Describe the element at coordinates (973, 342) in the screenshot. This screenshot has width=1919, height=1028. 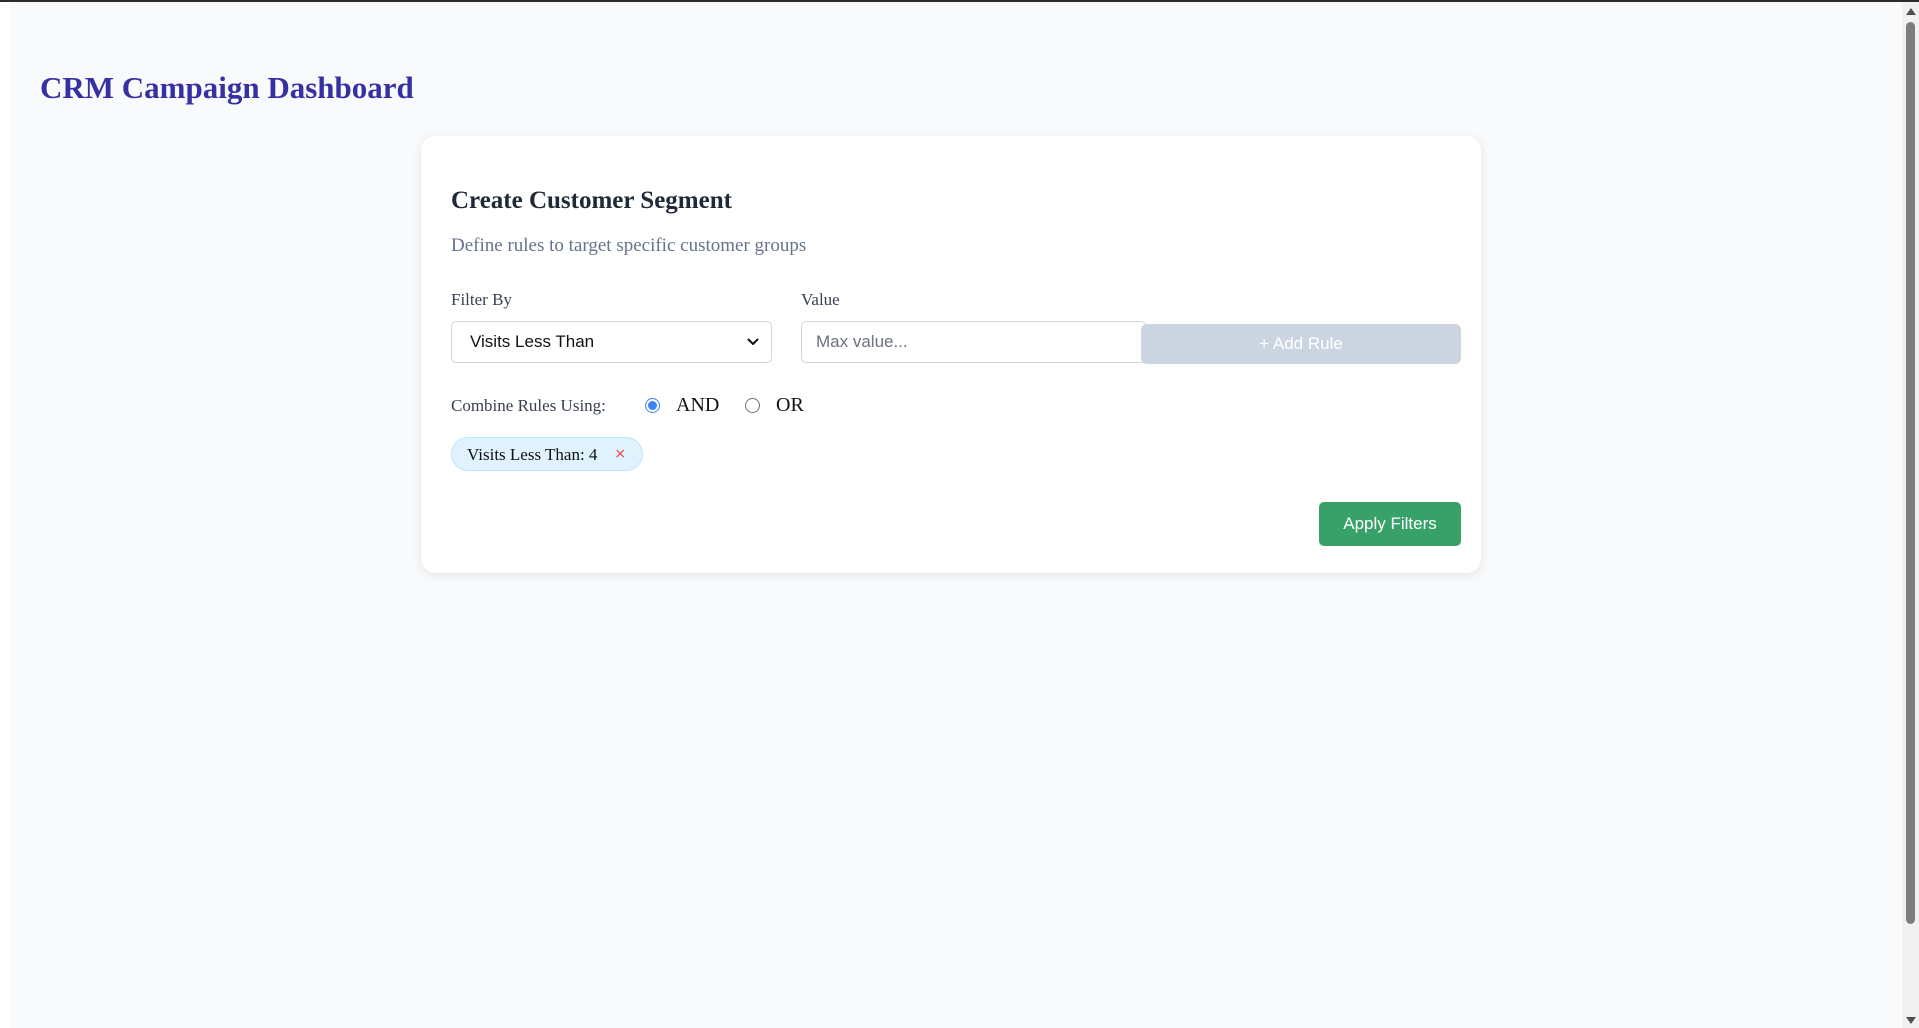
I see `value-input` at that location.